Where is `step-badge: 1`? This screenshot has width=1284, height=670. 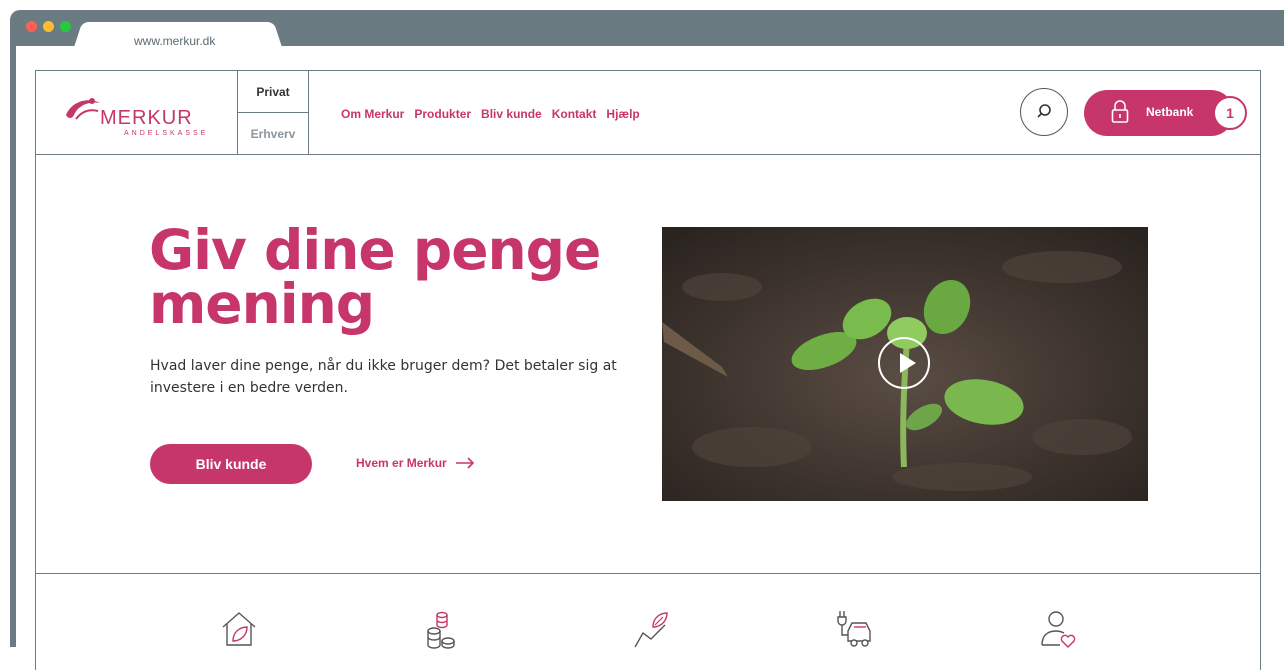
step-badge: 1 is located at coordinates (1230, 113).